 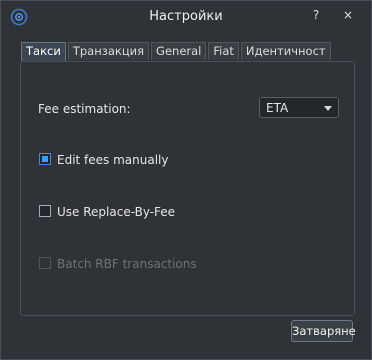 I want to click on fee-estimation-label: Fee estimation:, so click(x=84, y=109).